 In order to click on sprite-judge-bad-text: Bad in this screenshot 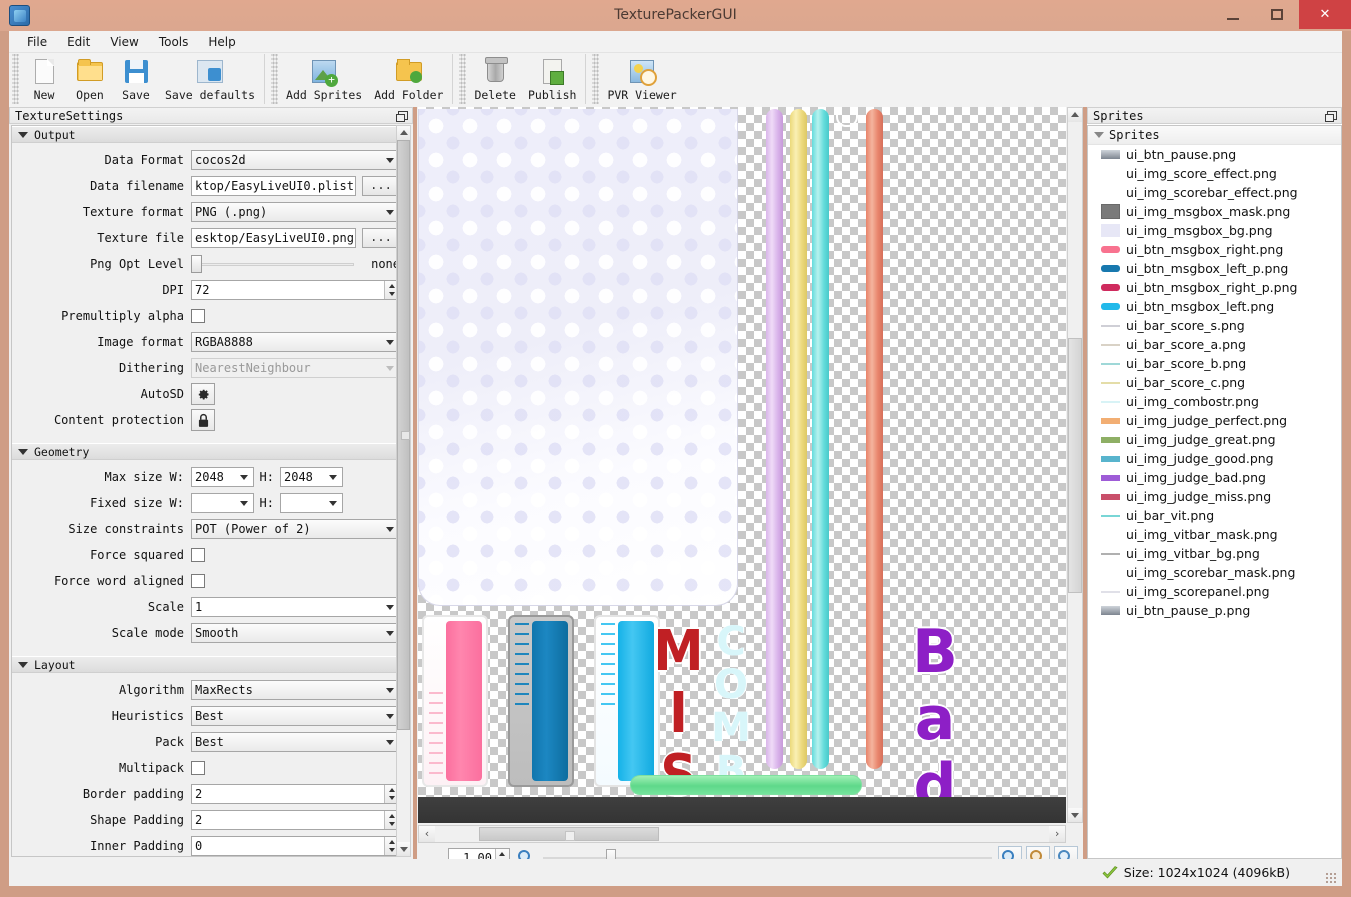, I will do `click(935, 717)`.